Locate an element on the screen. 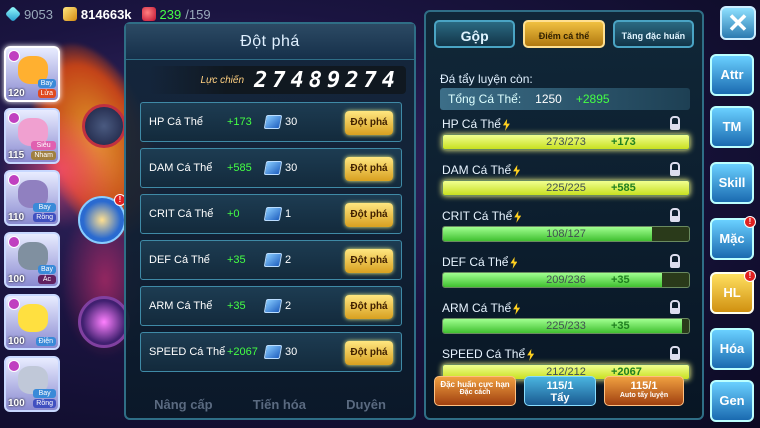 The image size is (760, 428). type-tag: Điện is located at coordinates (45, 341).